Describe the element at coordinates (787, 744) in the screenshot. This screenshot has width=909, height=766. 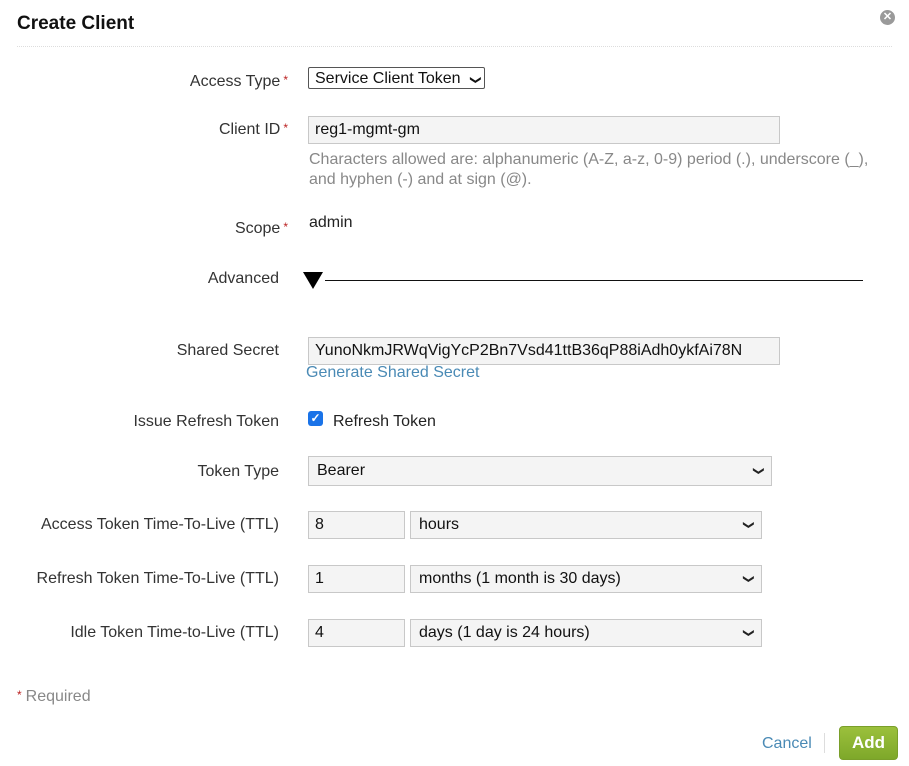
I see `cancel-button: Cancel` at that location.